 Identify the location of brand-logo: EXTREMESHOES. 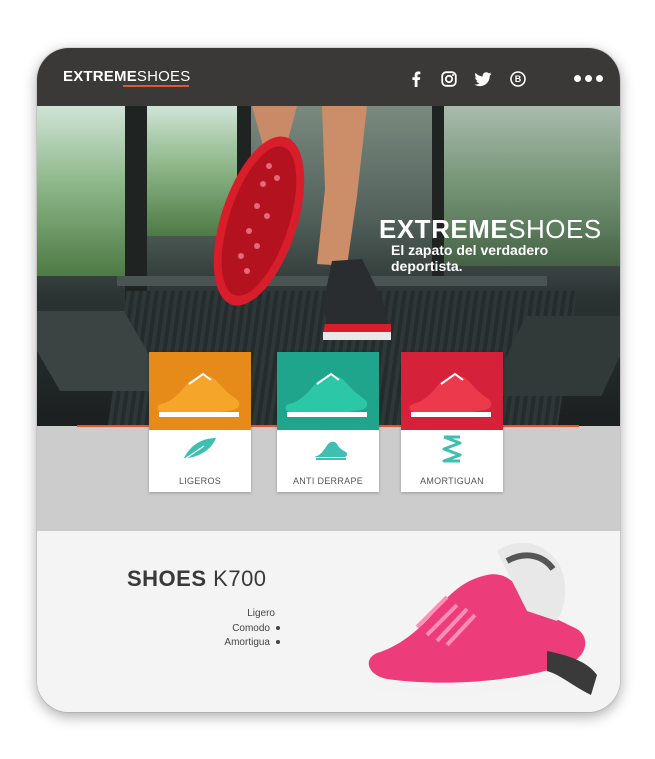
(126, 76).